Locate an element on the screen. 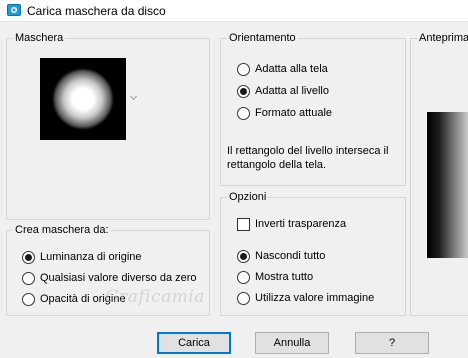 This screenshot has width=468, height=358. checkbox-icon is located at coordinates (243, 224).